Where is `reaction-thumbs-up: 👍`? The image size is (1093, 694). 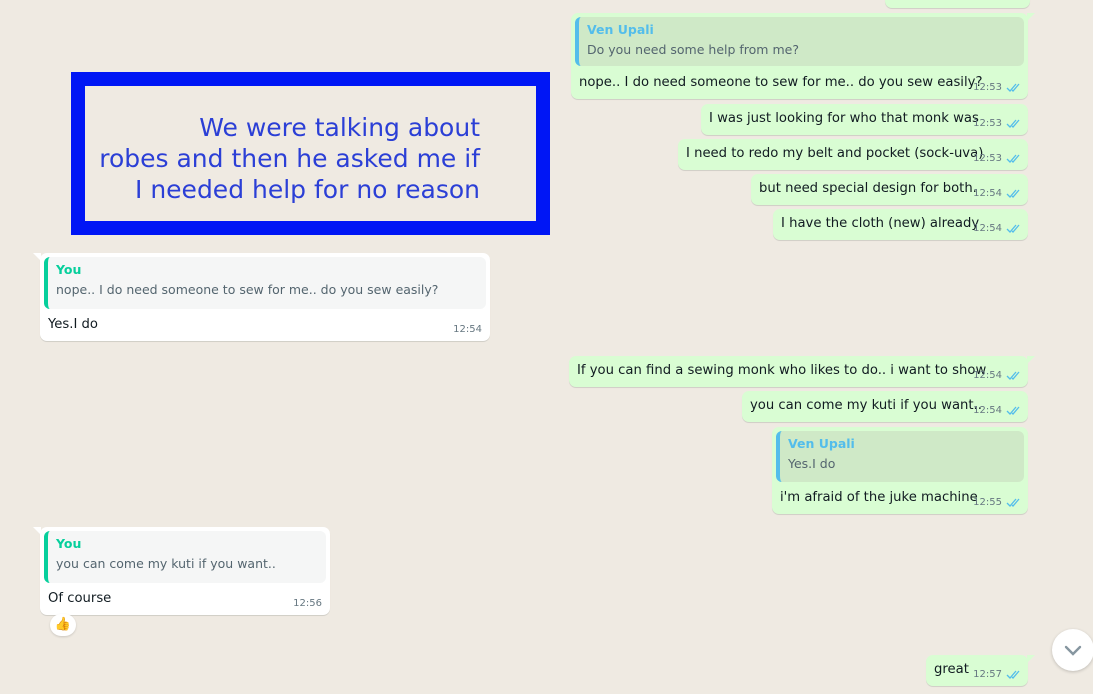 reaction-thumbs-up: 👍 is located at coordinates (63, 625).